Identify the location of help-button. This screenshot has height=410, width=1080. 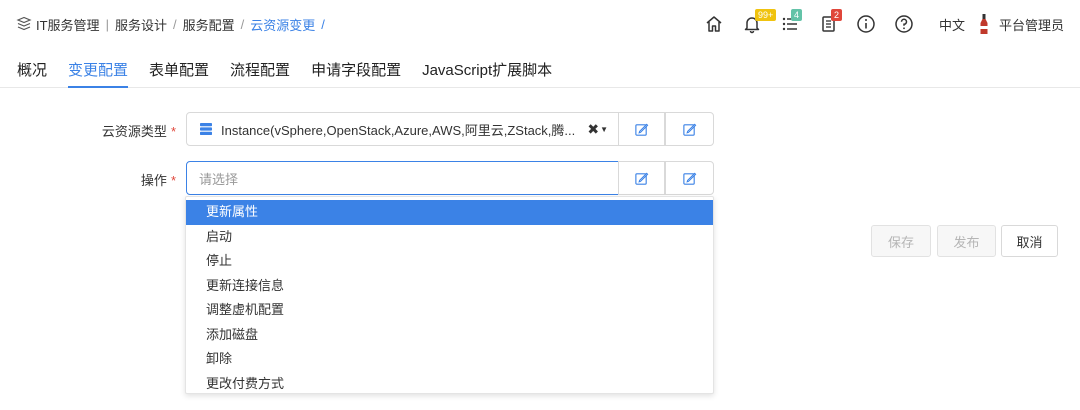
(904, 24).